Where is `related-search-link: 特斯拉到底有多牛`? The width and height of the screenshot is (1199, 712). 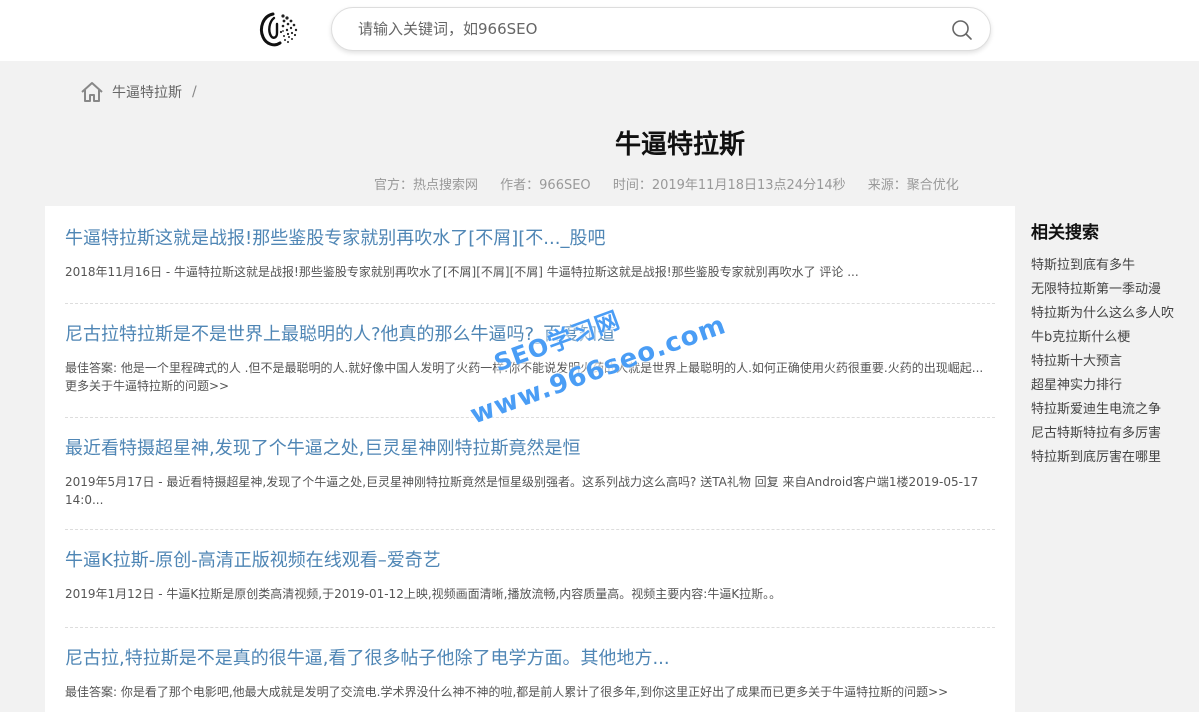
related-search-link: 特斯拉到底有多牛 is located at coordinates (1115, 266).